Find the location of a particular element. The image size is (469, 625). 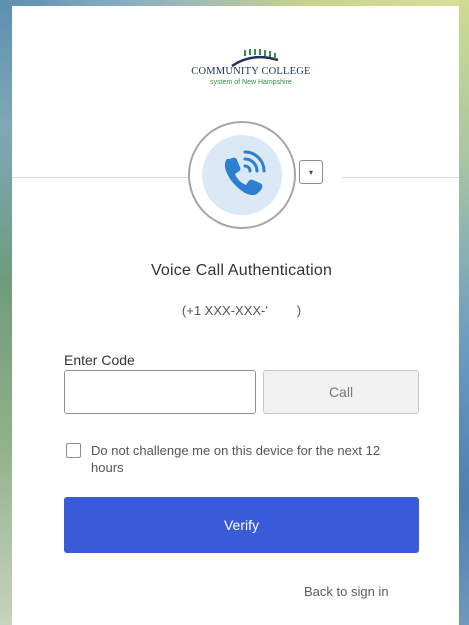

page-title: Voice Call Authentication is located at coordinates (241, 270).